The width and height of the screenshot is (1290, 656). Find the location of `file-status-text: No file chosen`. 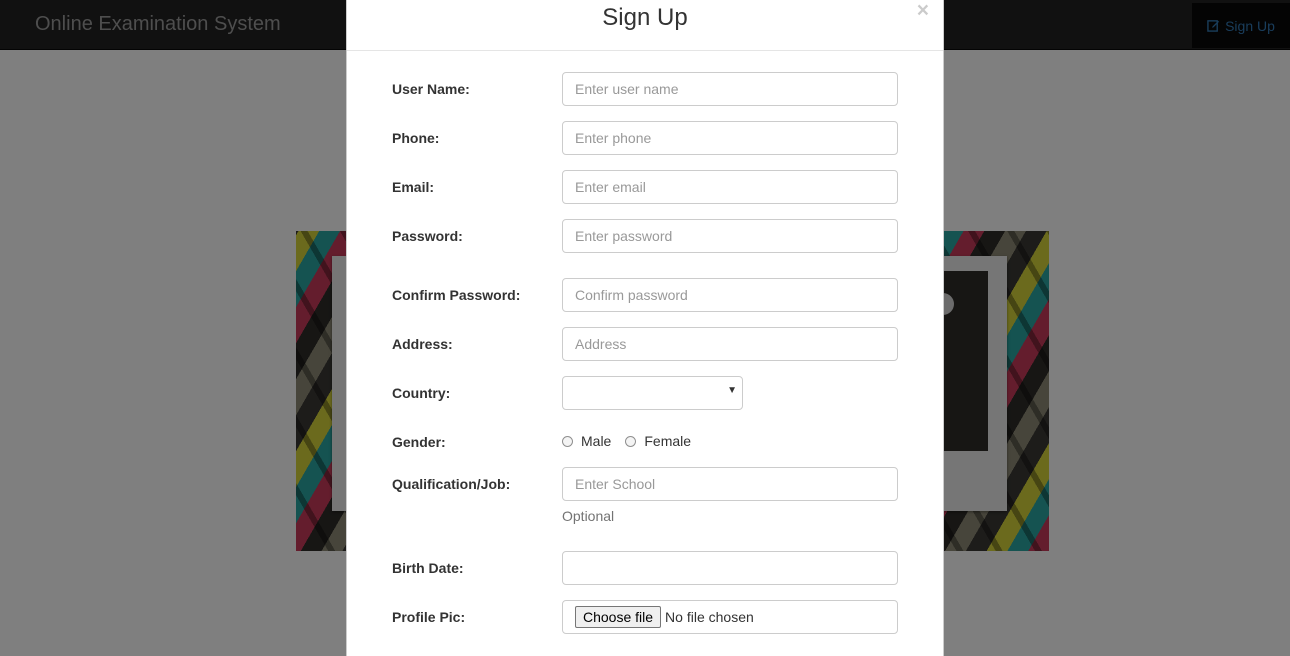

file-status-text: No file chosen is located at coordinates (709, 617).